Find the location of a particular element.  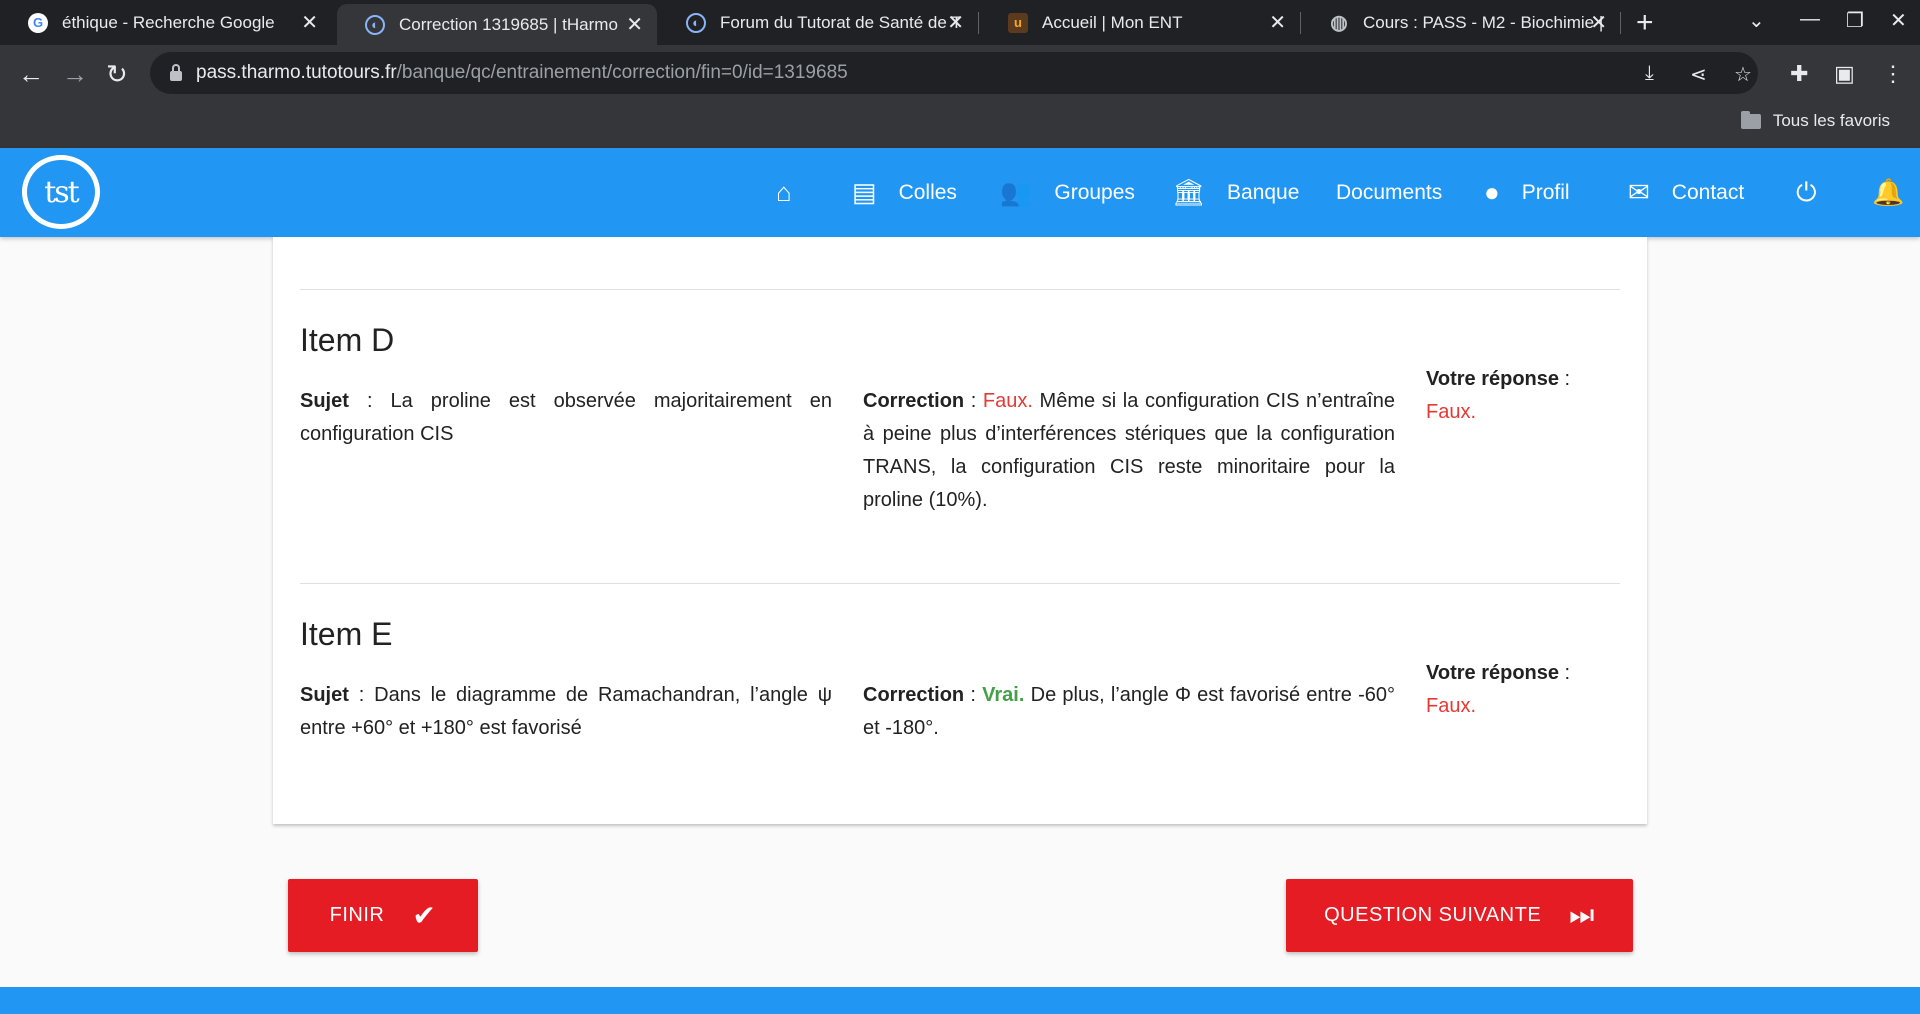

tab-title: Correction 1319685 | tHarmo is located at coordinates (508, 24).